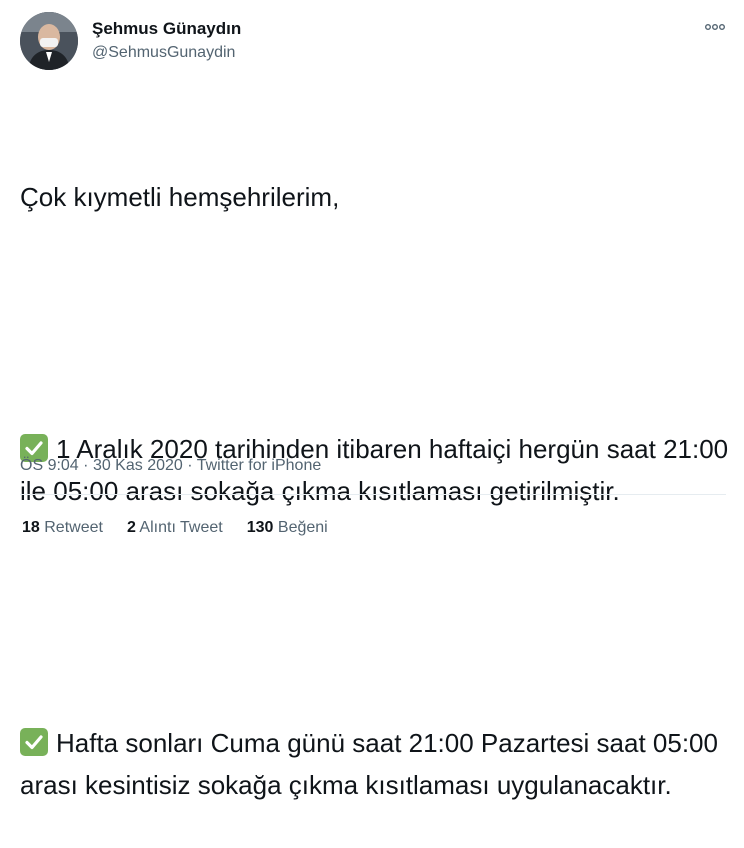 This screenshot has width=744, height=848. What do you see at coordinates (373, 494) in the screenshot?
I see `divider` at bounding box center [373, 494].